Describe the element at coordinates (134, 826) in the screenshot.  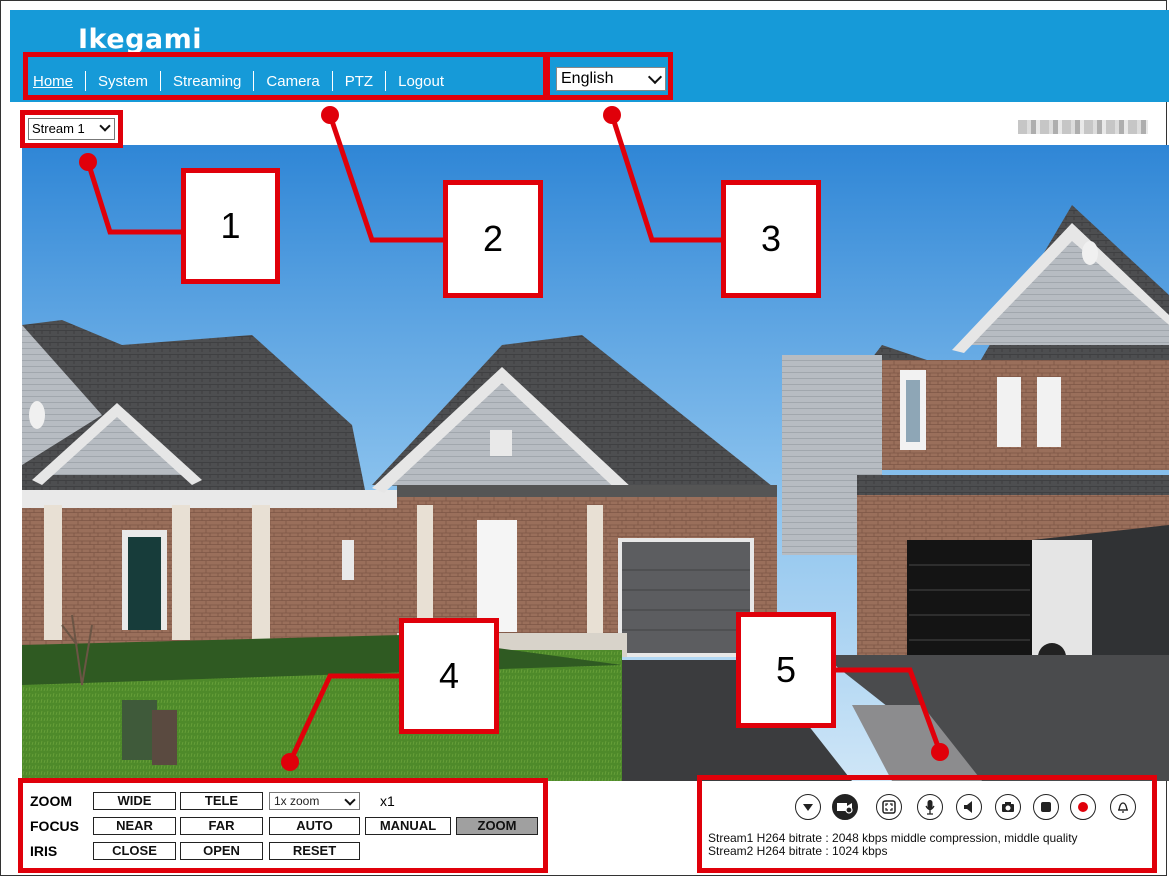
I see `focus-near-button: NEAR` at that location.